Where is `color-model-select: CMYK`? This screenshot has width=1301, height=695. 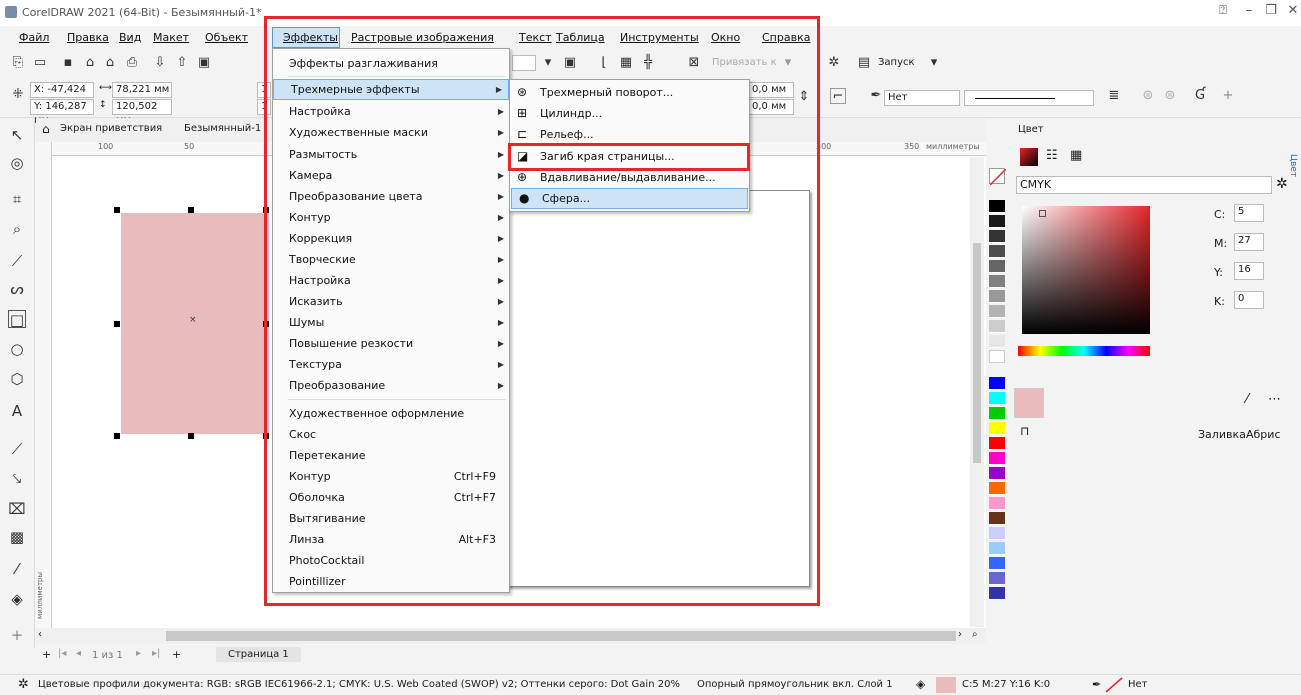 color-model-select: CMYK is located at coordinates (1144, 185).